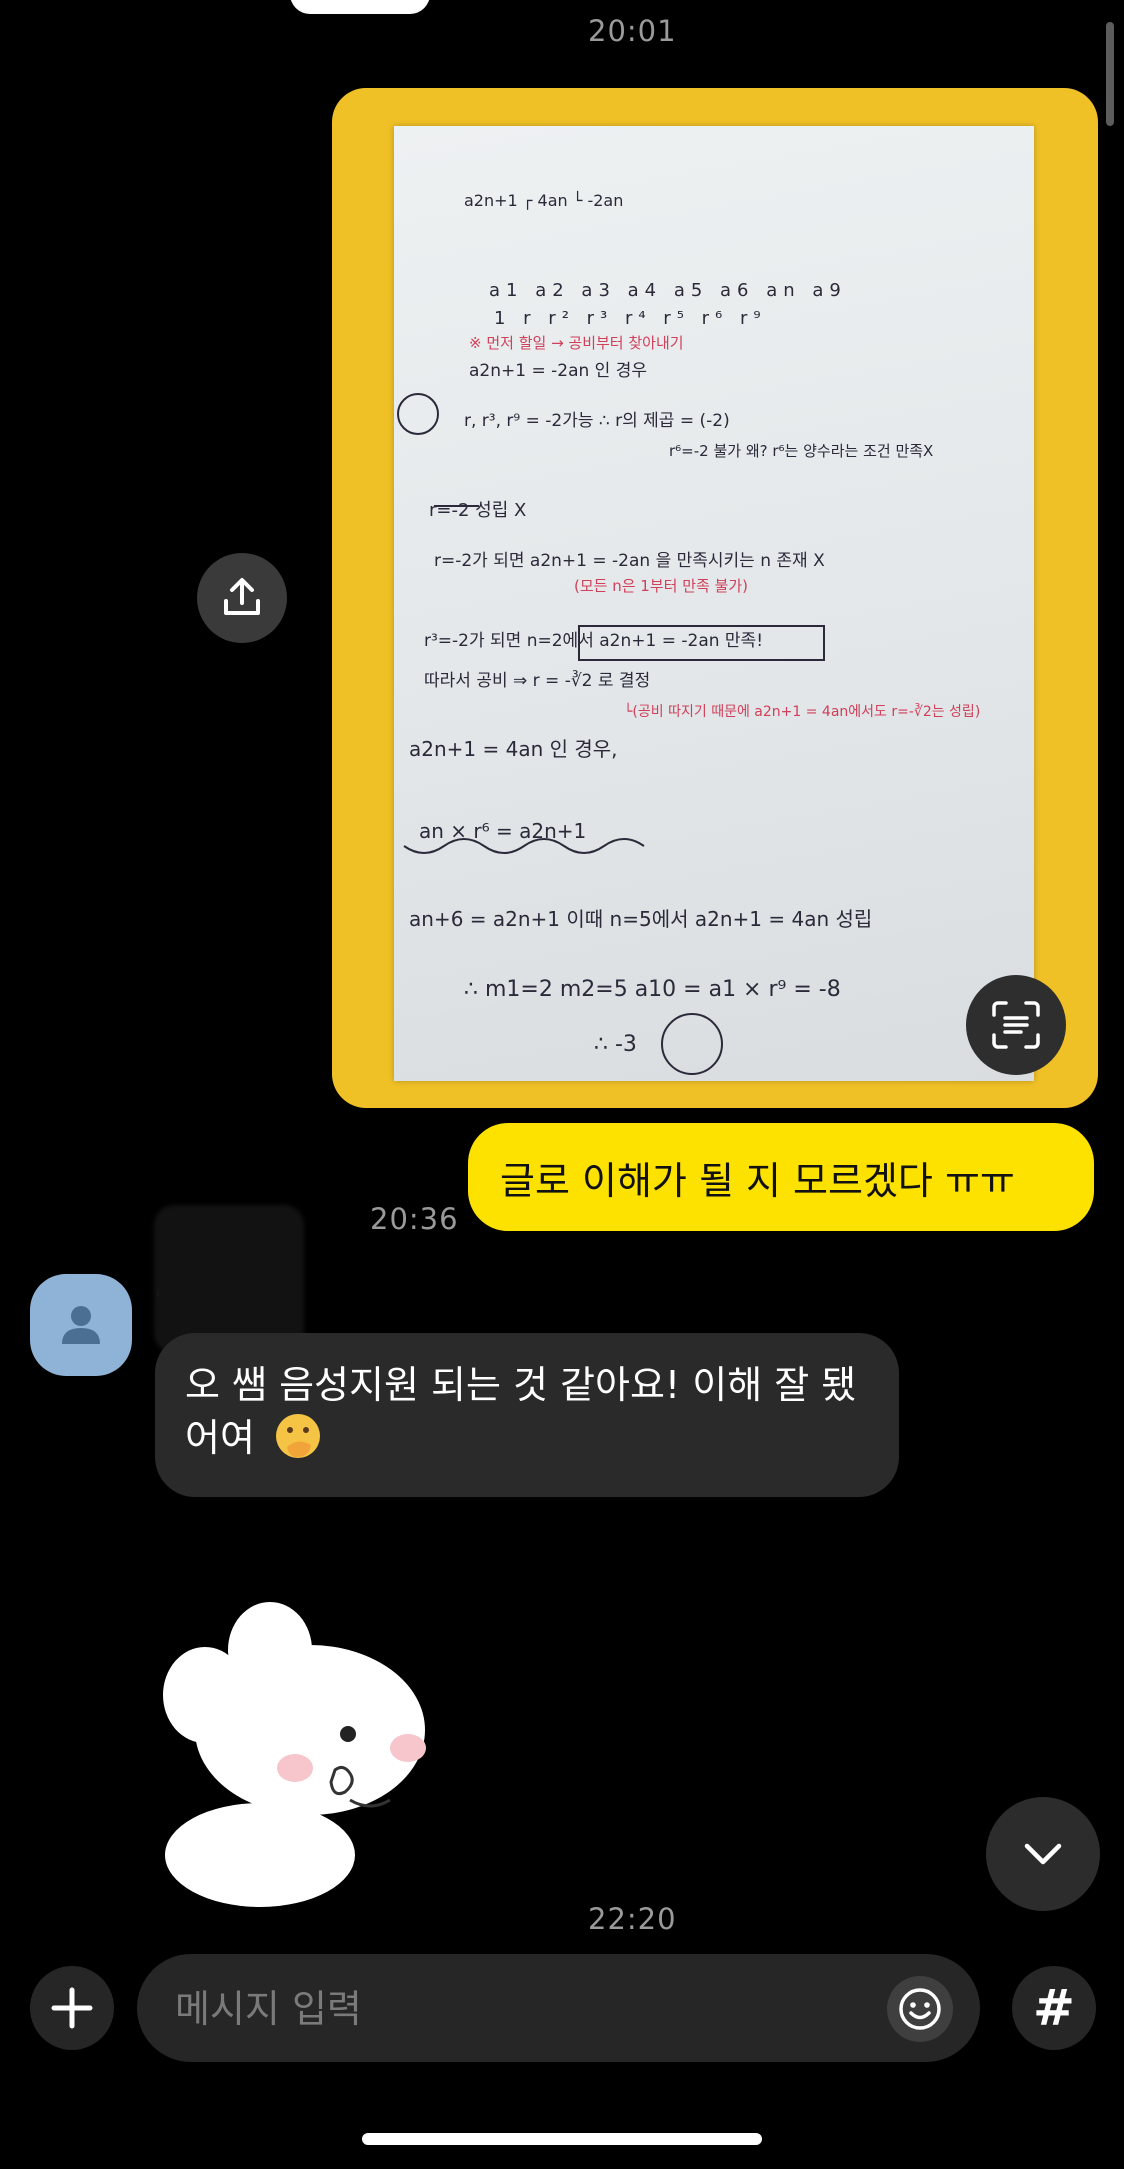 Image resolution: width=1124 pixels, height=2169 pixels. I want to click on note-line: an+6 = a2n+1 이때 n=5에서 a2n+1 = 4an 성립, so click(640, 919).